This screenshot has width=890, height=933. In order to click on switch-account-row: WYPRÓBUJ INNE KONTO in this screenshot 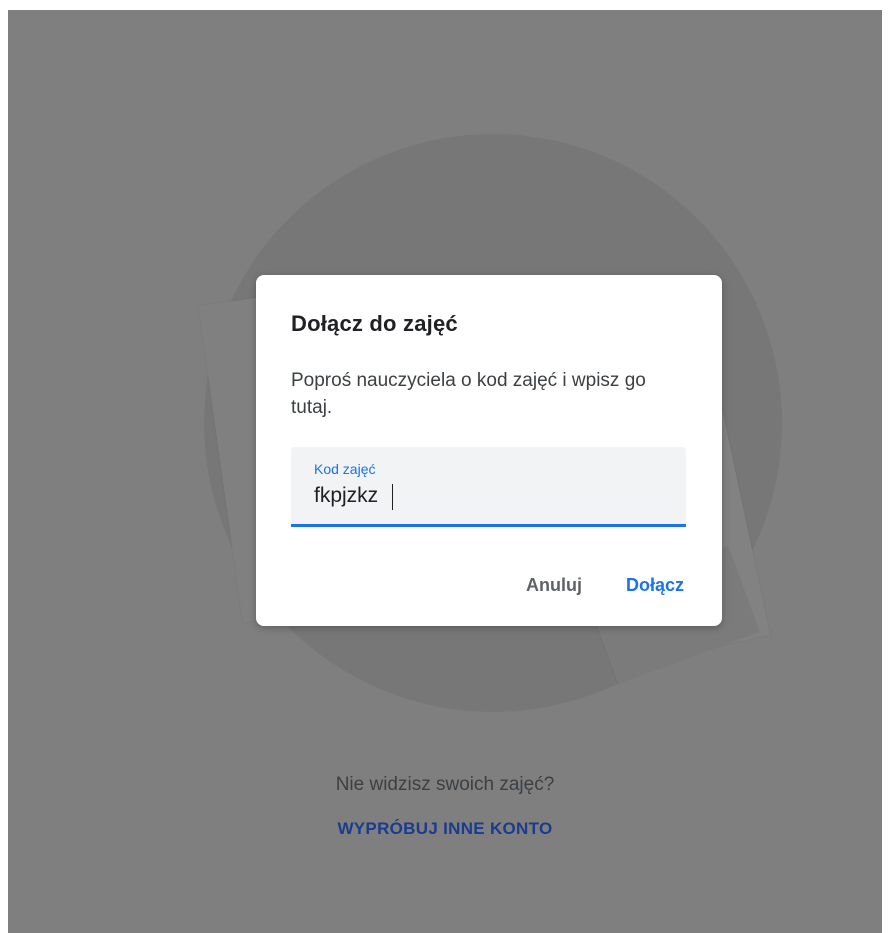, I will do `click(445, 829)`.